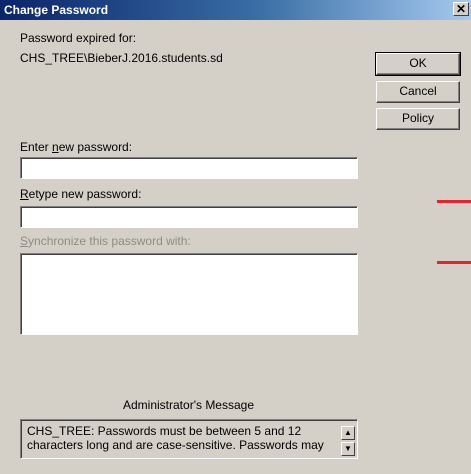 This screenshot has width=471, height=474. Describe the element at coordinates (418, 119) in the screenshot. I see `policy-button: Policy` at that location.